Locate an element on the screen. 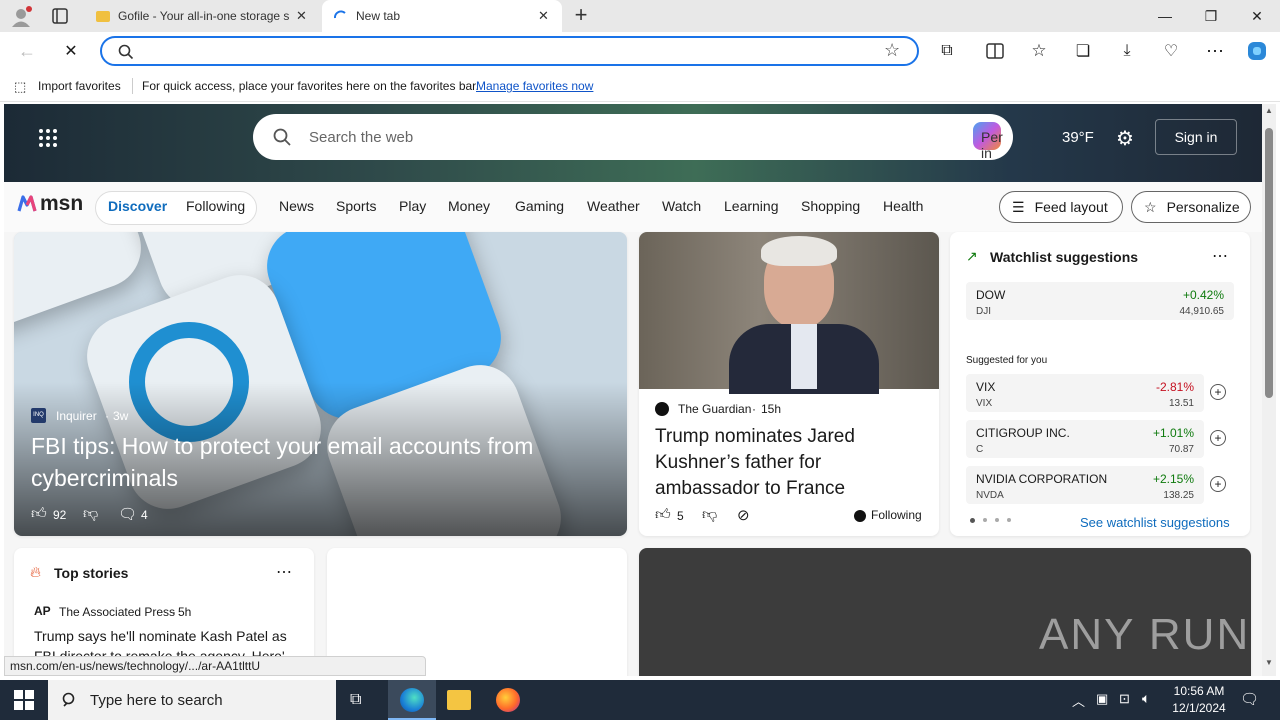 Image resolution: width=1280 pixels, height=720 pixels. category-learning: Learning is located at coordinates (751, 206).